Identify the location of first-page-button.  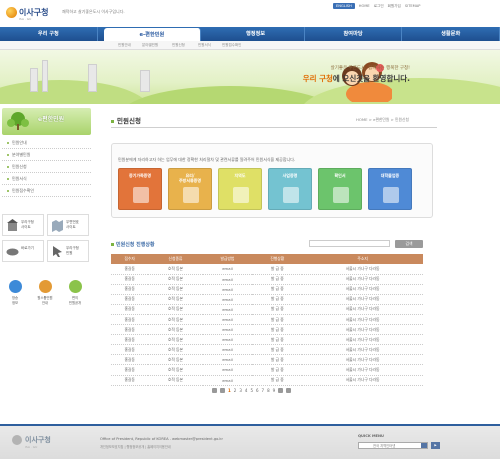
(214, 390).